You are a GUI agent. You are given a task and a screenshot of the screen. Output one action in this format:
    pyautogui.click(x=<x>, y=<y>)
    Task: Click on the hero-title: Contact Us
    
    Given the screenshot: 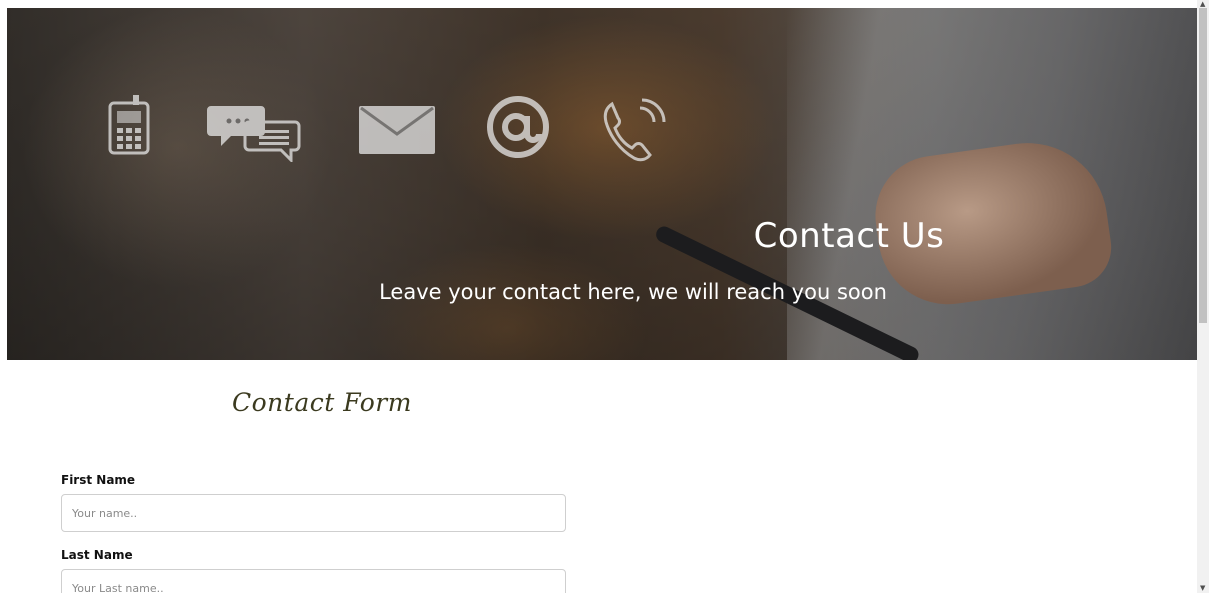 What is the action you would take?
    pyautogui.click(x=849, y=236)
    